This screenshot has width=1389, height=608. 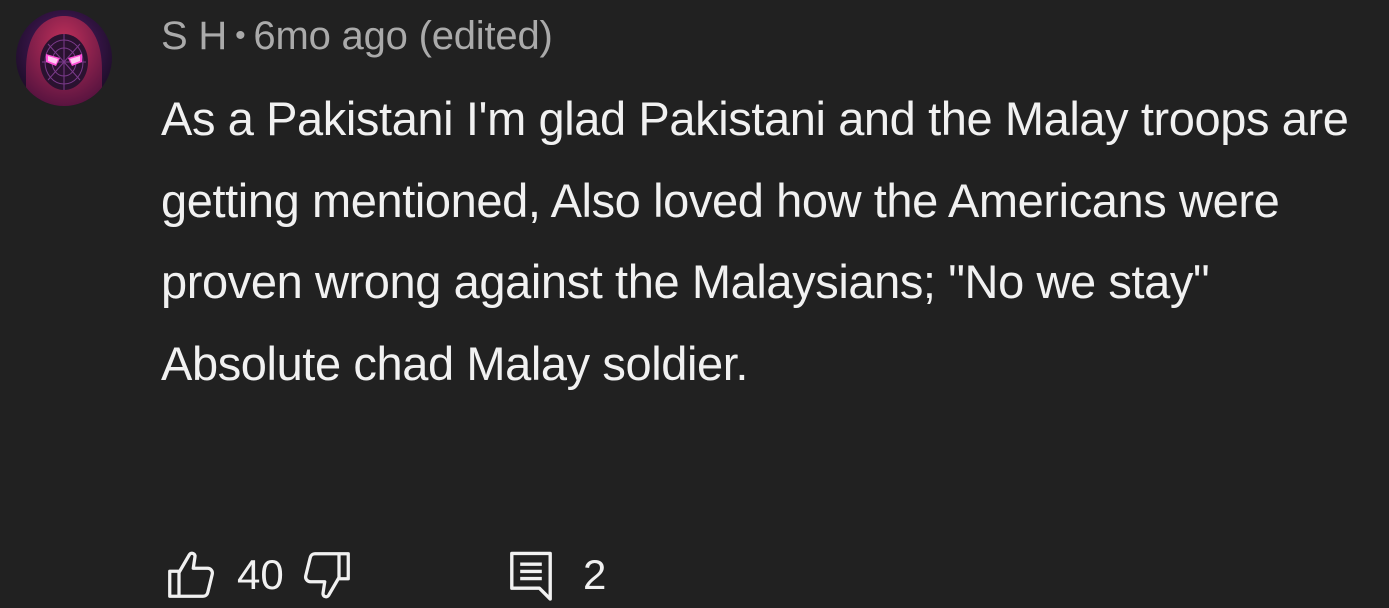 I want to click on reply-button: 2, so click(x=556, y=575).